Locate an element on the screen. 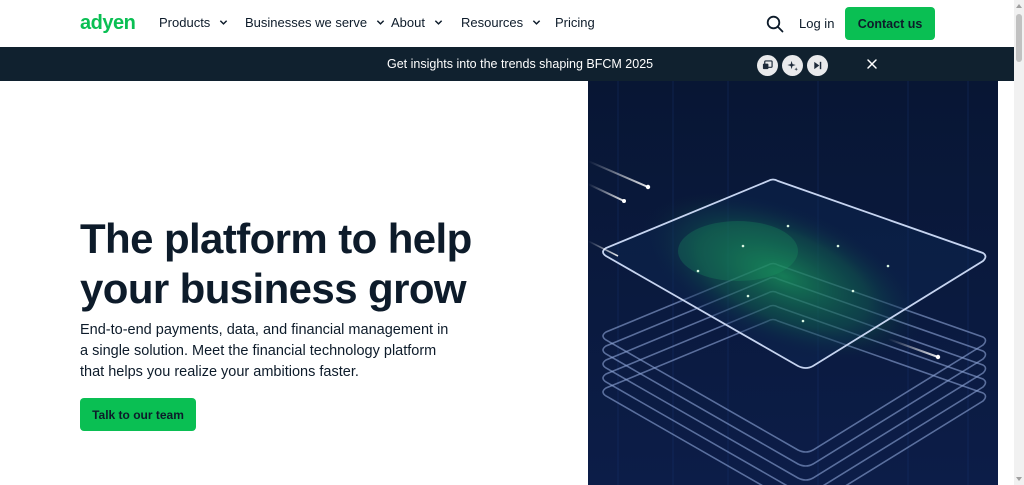  login-link: Log in is located at coordinates (816, 23).